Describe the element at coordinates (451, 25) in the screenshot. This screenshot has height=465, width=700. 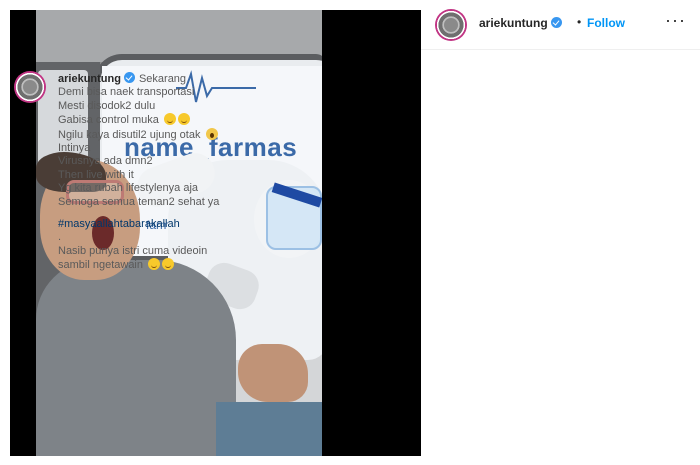
I see `avatar` at that location.